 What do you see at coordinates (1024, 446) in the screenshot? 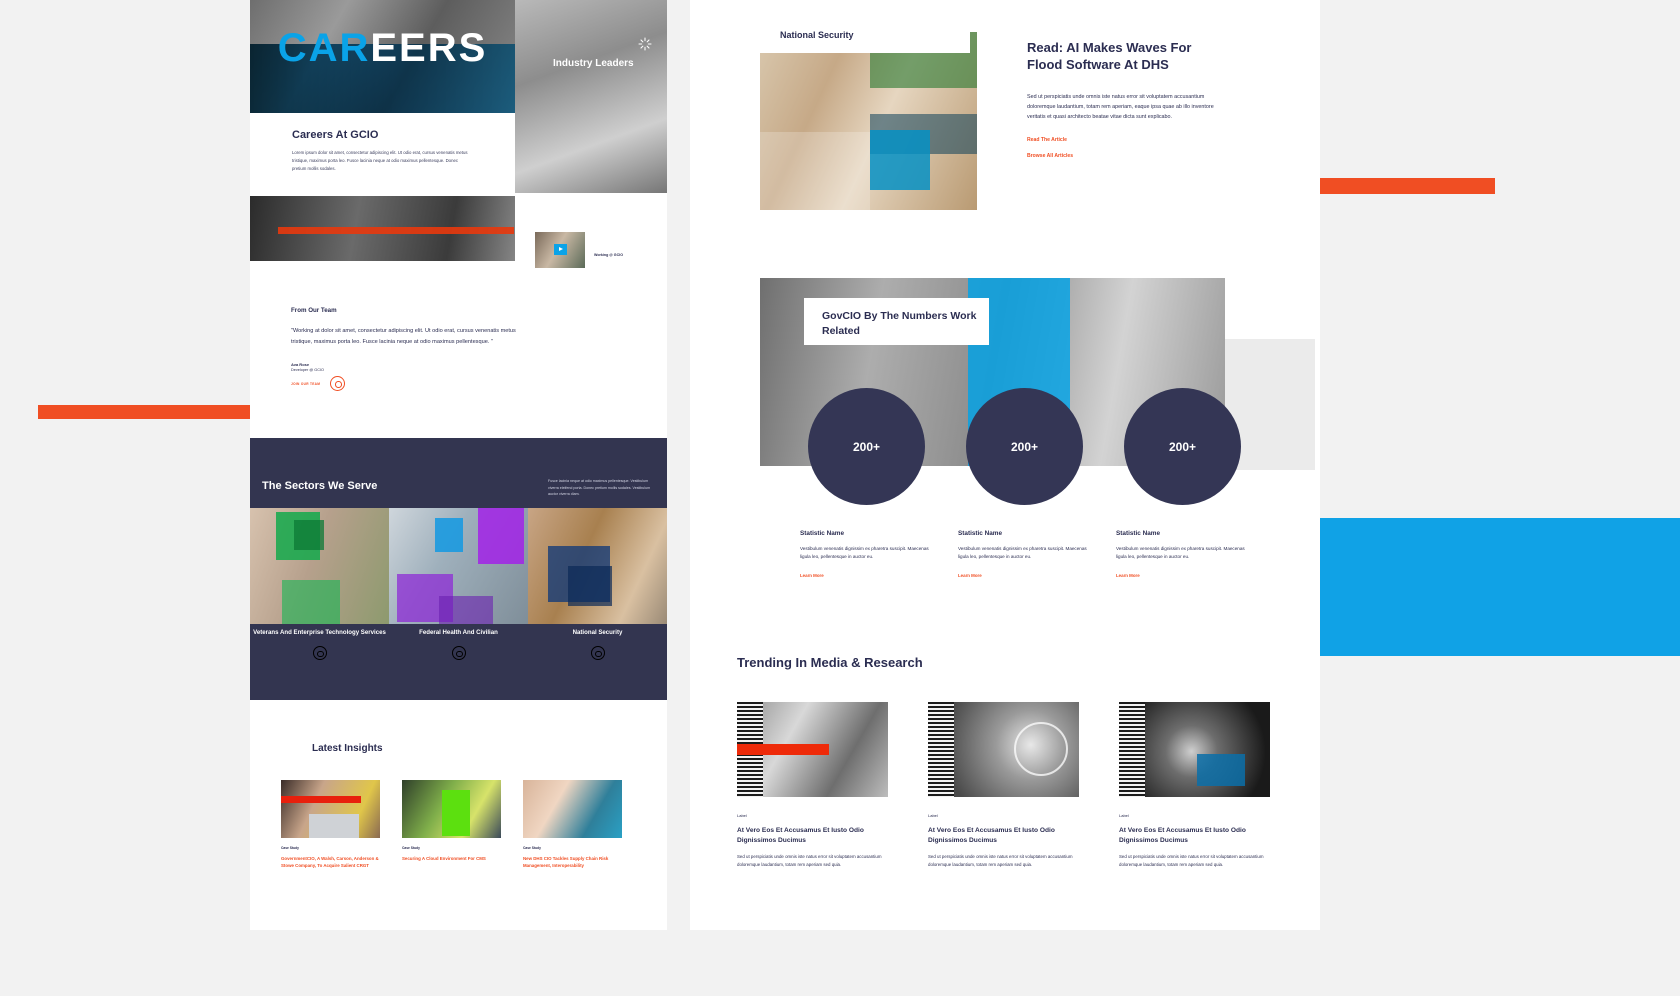
I see `stat-circle-1: 200+` at bounding box center [1024, 446].